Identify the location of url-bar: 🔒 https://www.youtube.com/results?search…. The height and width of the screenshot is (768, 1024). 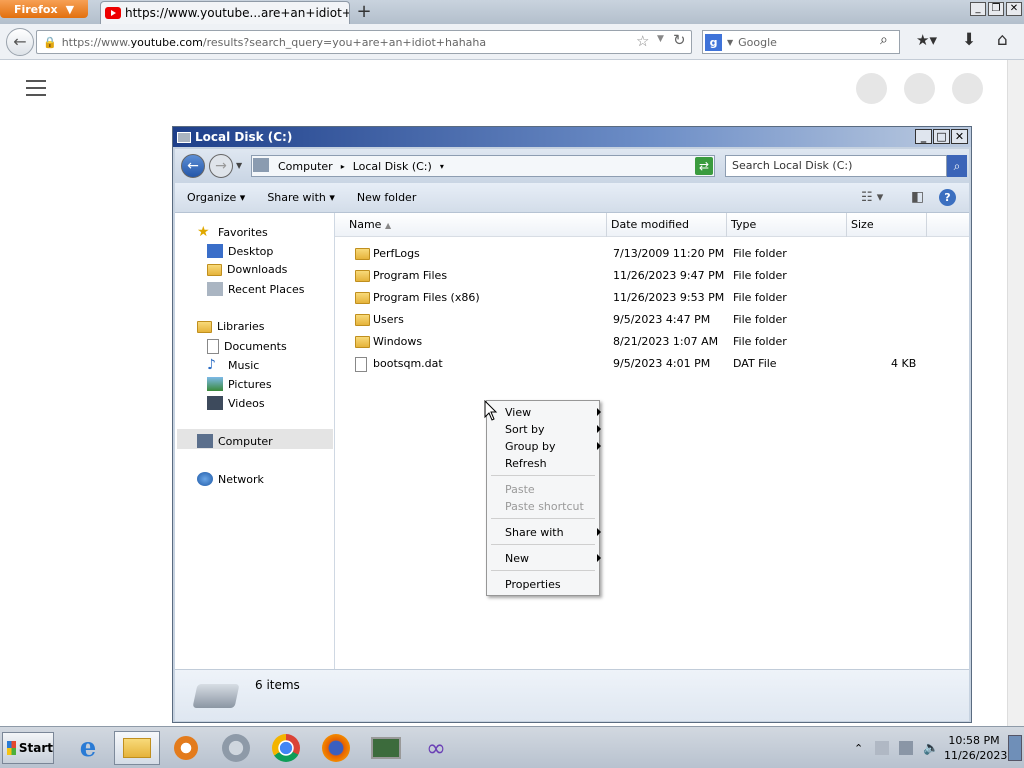
(364, 42).